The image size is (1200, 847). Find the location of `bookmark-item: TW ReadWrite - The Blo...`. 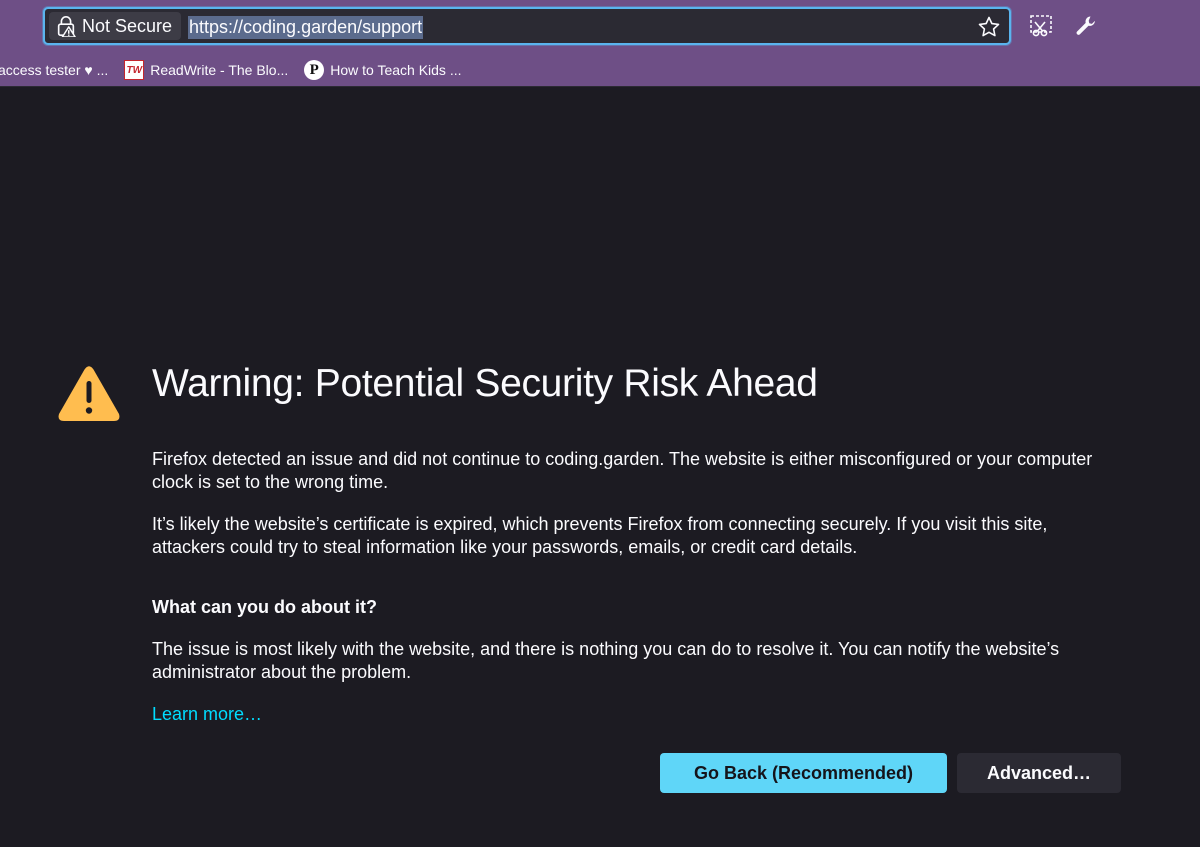

bookmark-item: TW ReadWrite - The Blo... is located at coordinates (206, 70).